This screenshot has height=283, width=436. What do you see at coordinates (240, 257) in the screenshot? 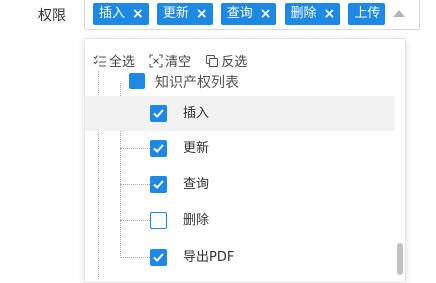
I see `tree-item-export-pdf: 导出PDF` at bounding box center [240, 257].